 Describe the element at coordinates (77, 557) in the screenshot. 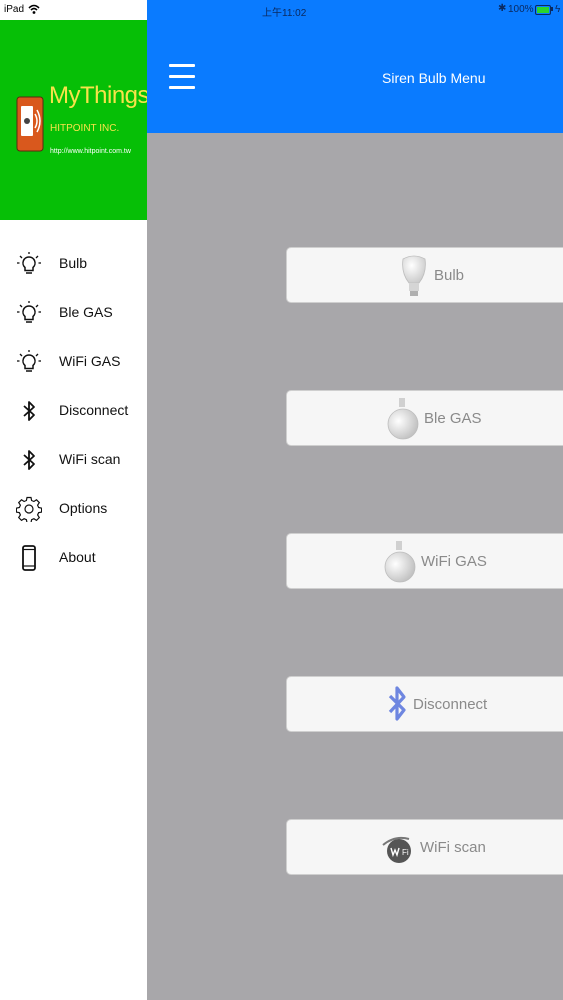

I see `sidebar-item-label: About` at that location.